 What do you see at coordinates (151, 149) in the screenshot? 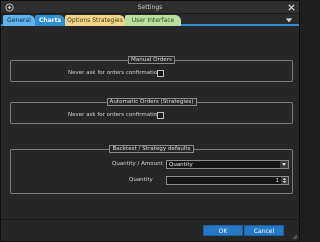
I see `backtest-defaults-title: Backtest / Strategy defaults` at bounding box center [151, 149].